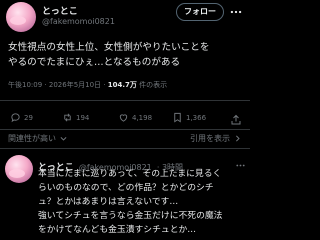 Image resolution: width=320 pixels, height=240 pixels. I want to click on reply-action: 29, so click(21, 117).